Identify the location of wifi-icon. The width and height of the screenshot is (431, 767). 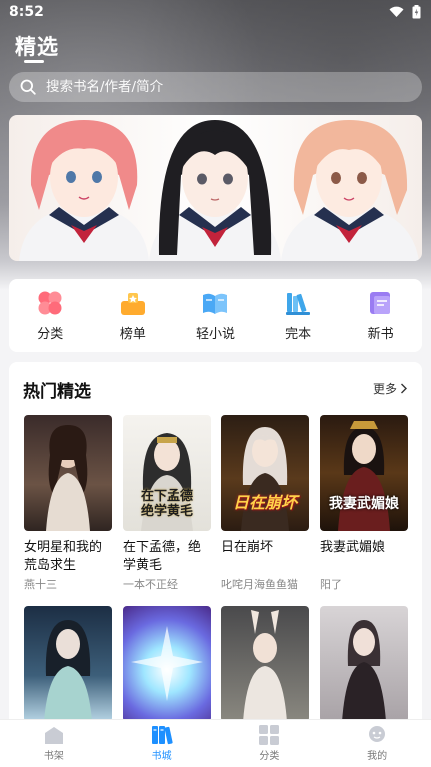
(396, 12).